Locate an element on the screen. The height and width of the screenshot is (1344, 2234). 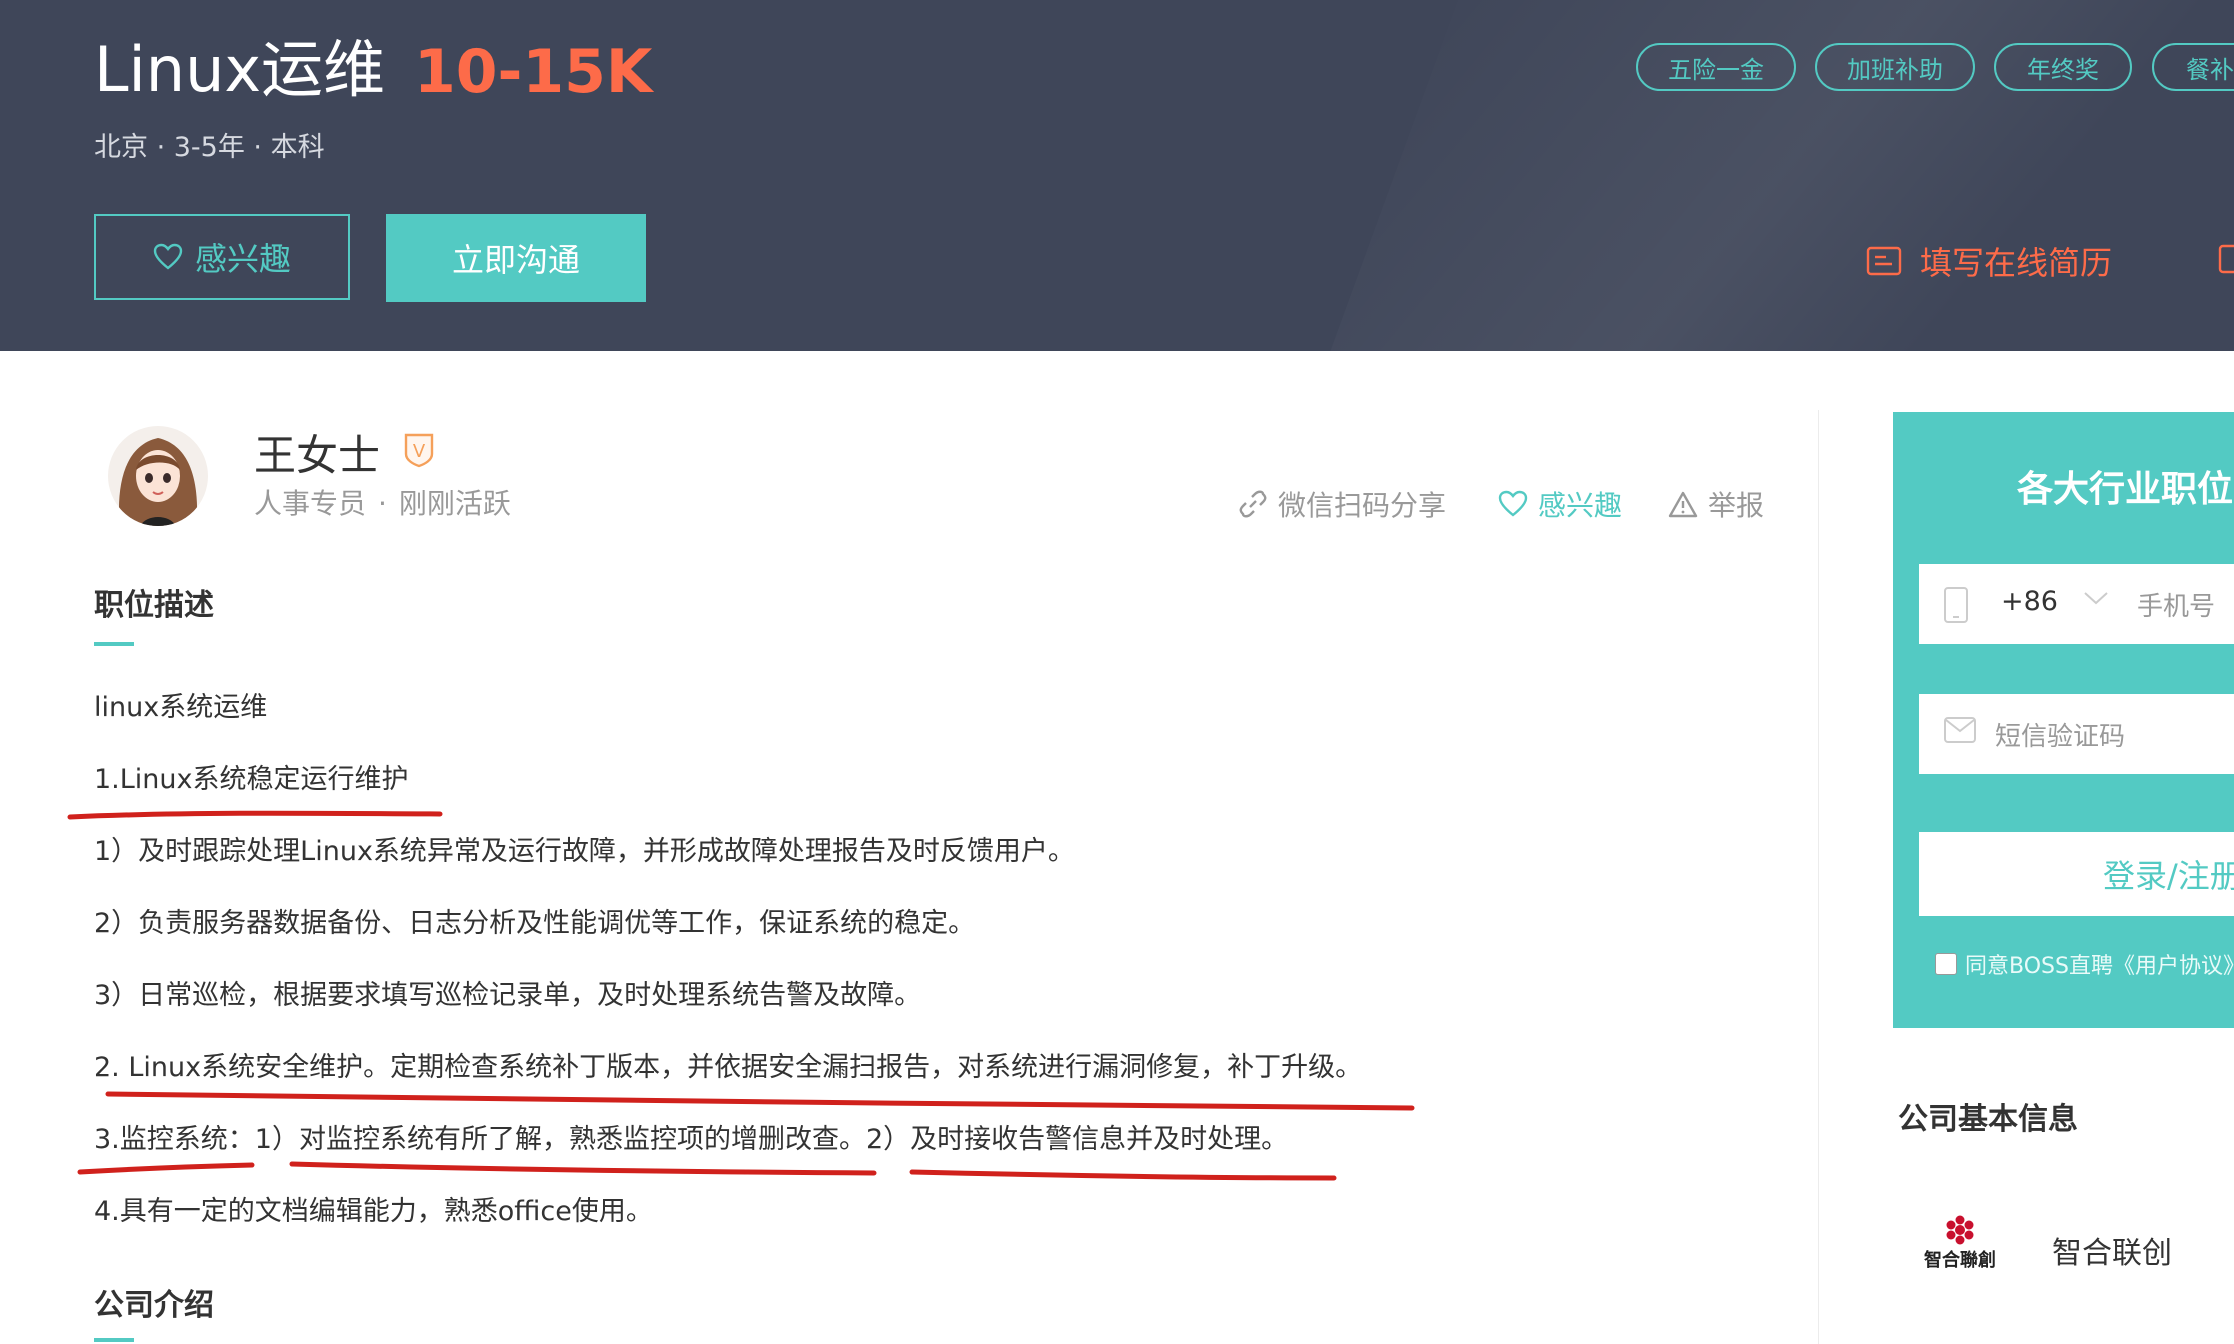
job-title: Linux运维 is located at coordinates (240, 69).